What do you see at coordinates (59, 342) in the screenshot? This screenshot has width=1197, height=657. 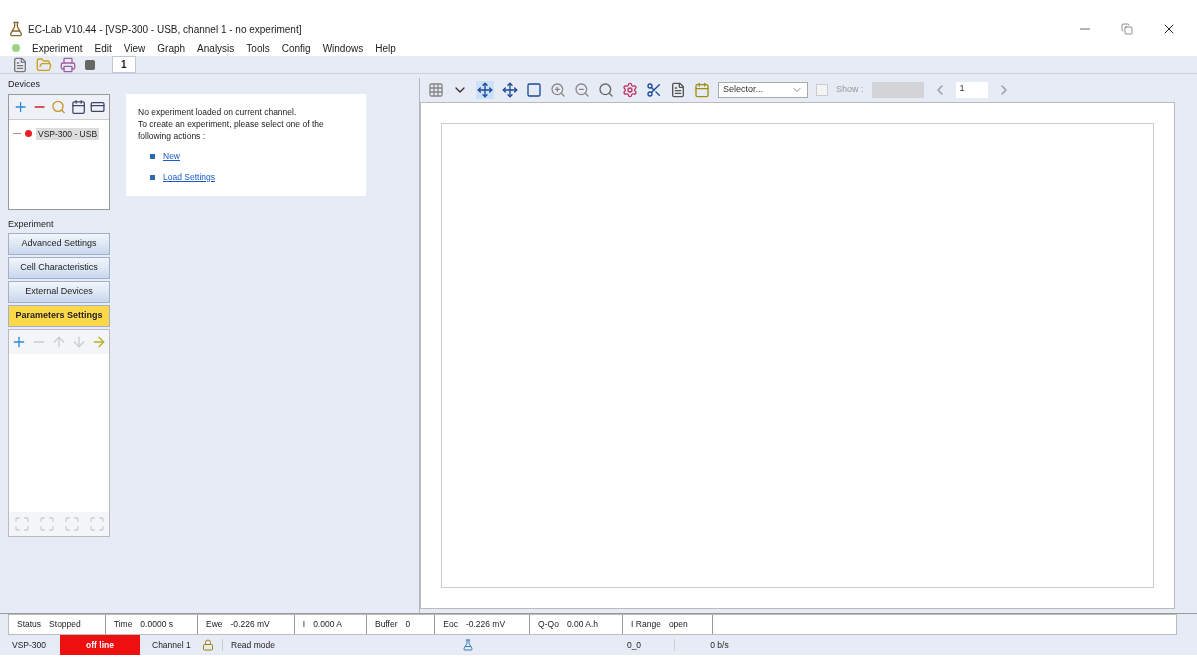 I see `up-arrow-icon` at bounding box center [59, 342].